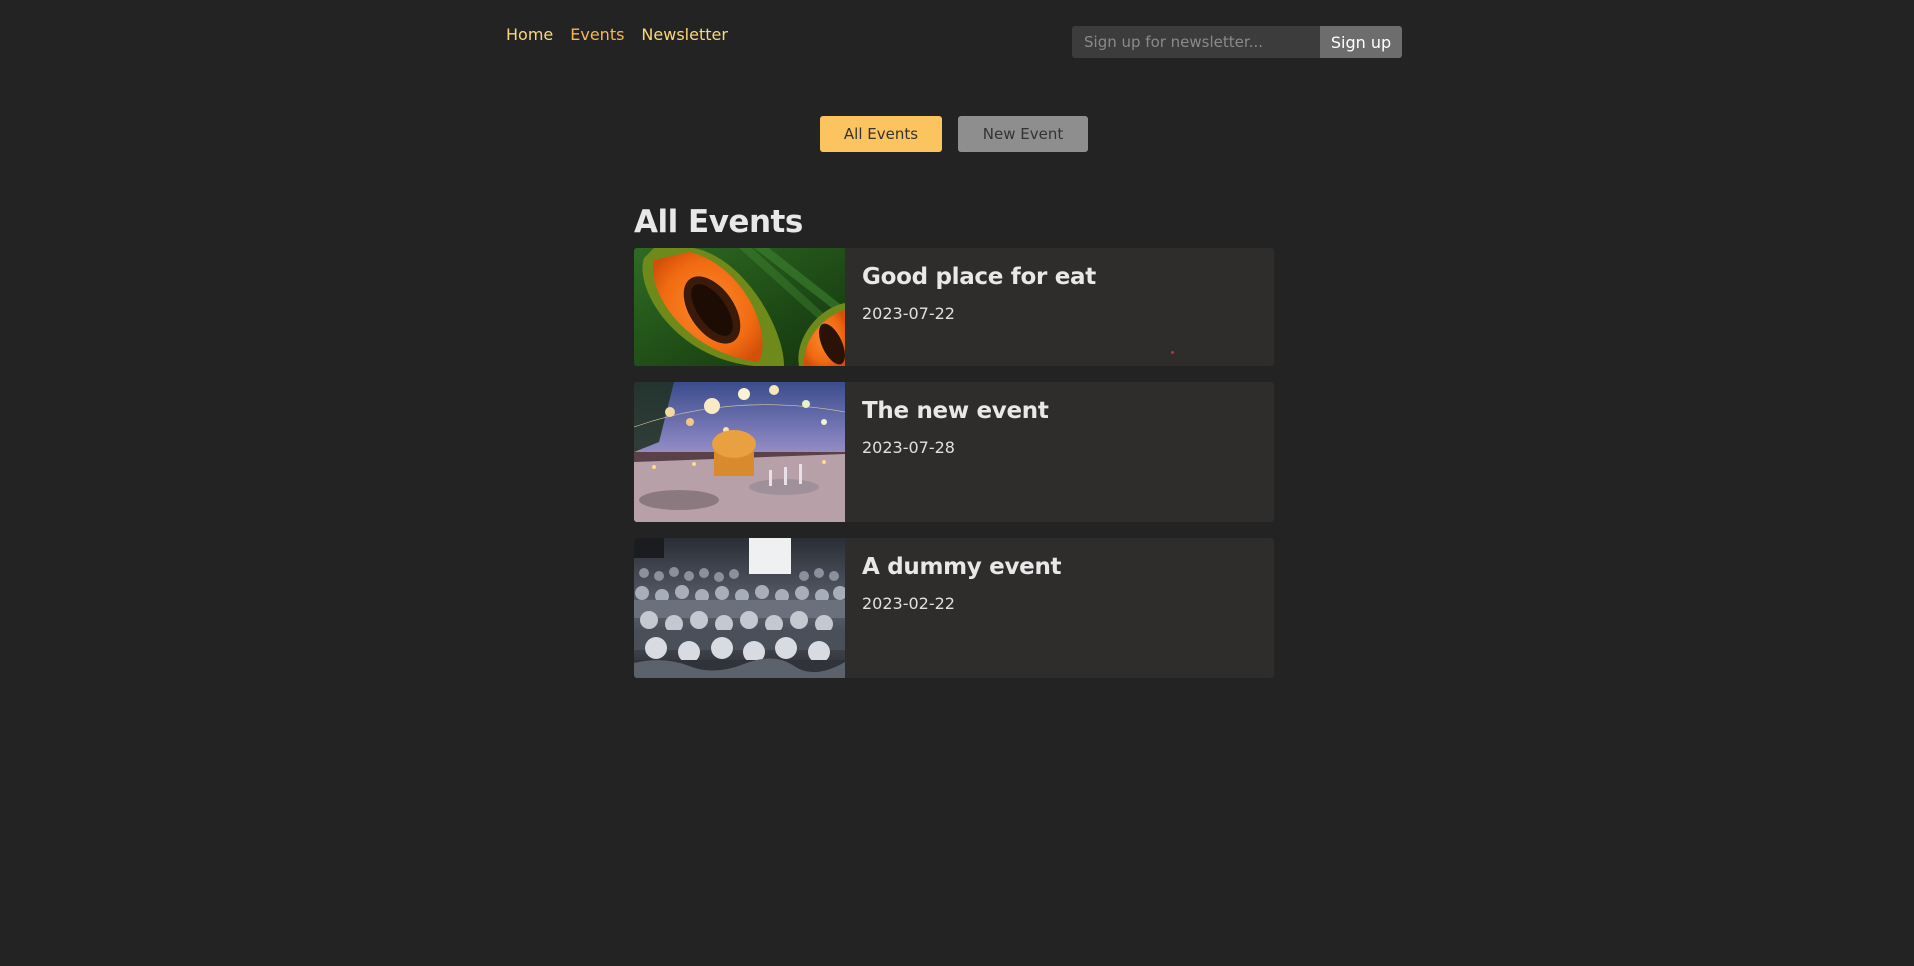 The width and height of the screenshot is (1914, 966). What do you see at coordinates (739, 307) in the screenshot?
I see `event-image-papaya` at bounding box center [739, 307].